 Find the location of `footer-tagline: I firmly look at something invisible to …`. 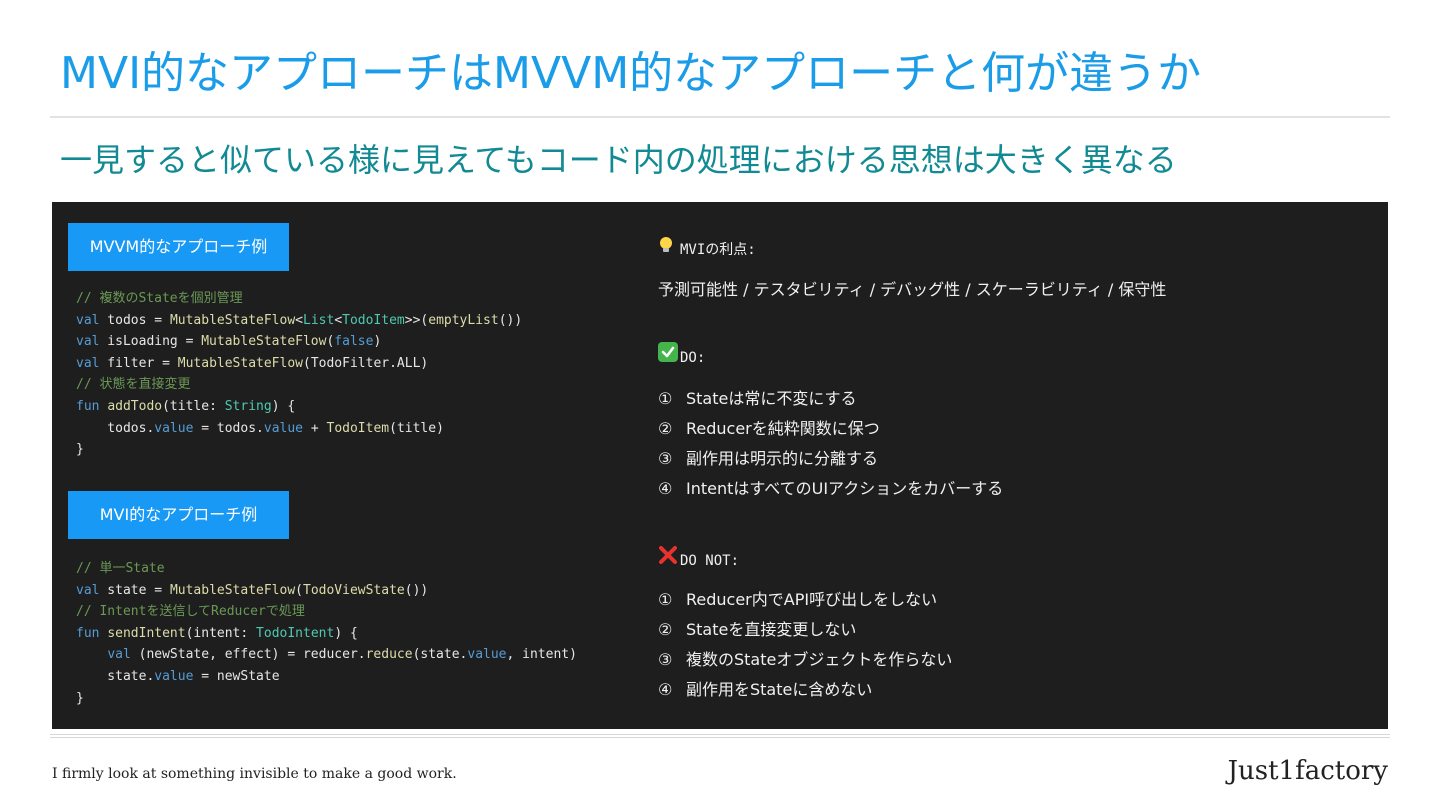

footer-tagline: I firmly look at something invisible to … is located at coordinates (254, 774).